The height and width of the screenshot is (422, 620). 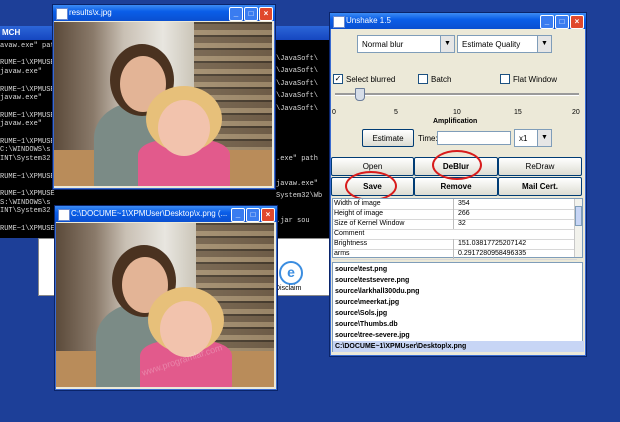 I want to click on quality-mode-select: Estimate Quality ▼, so click(x=504, y=44).